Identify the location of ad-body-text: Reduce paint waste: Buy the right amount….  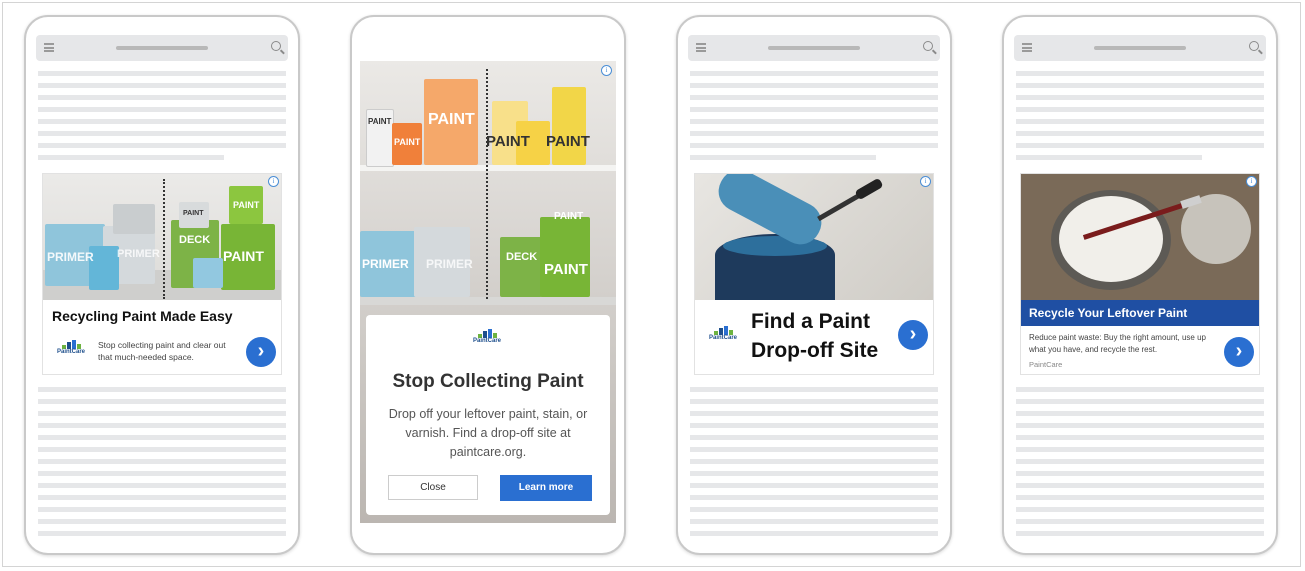
(1117, 343).